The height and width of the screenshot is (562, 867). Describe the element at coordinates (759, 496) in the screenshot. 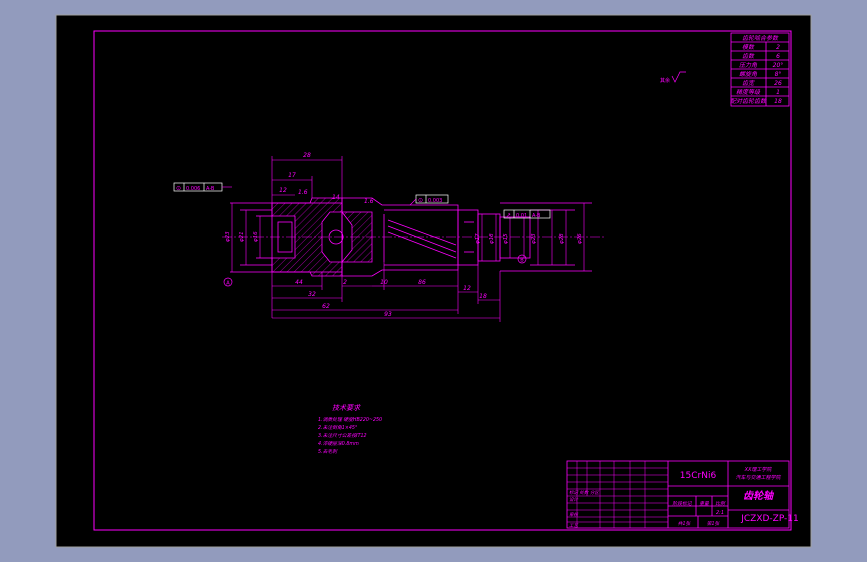

I see `drawing-name: 齿轮轴` at that location.